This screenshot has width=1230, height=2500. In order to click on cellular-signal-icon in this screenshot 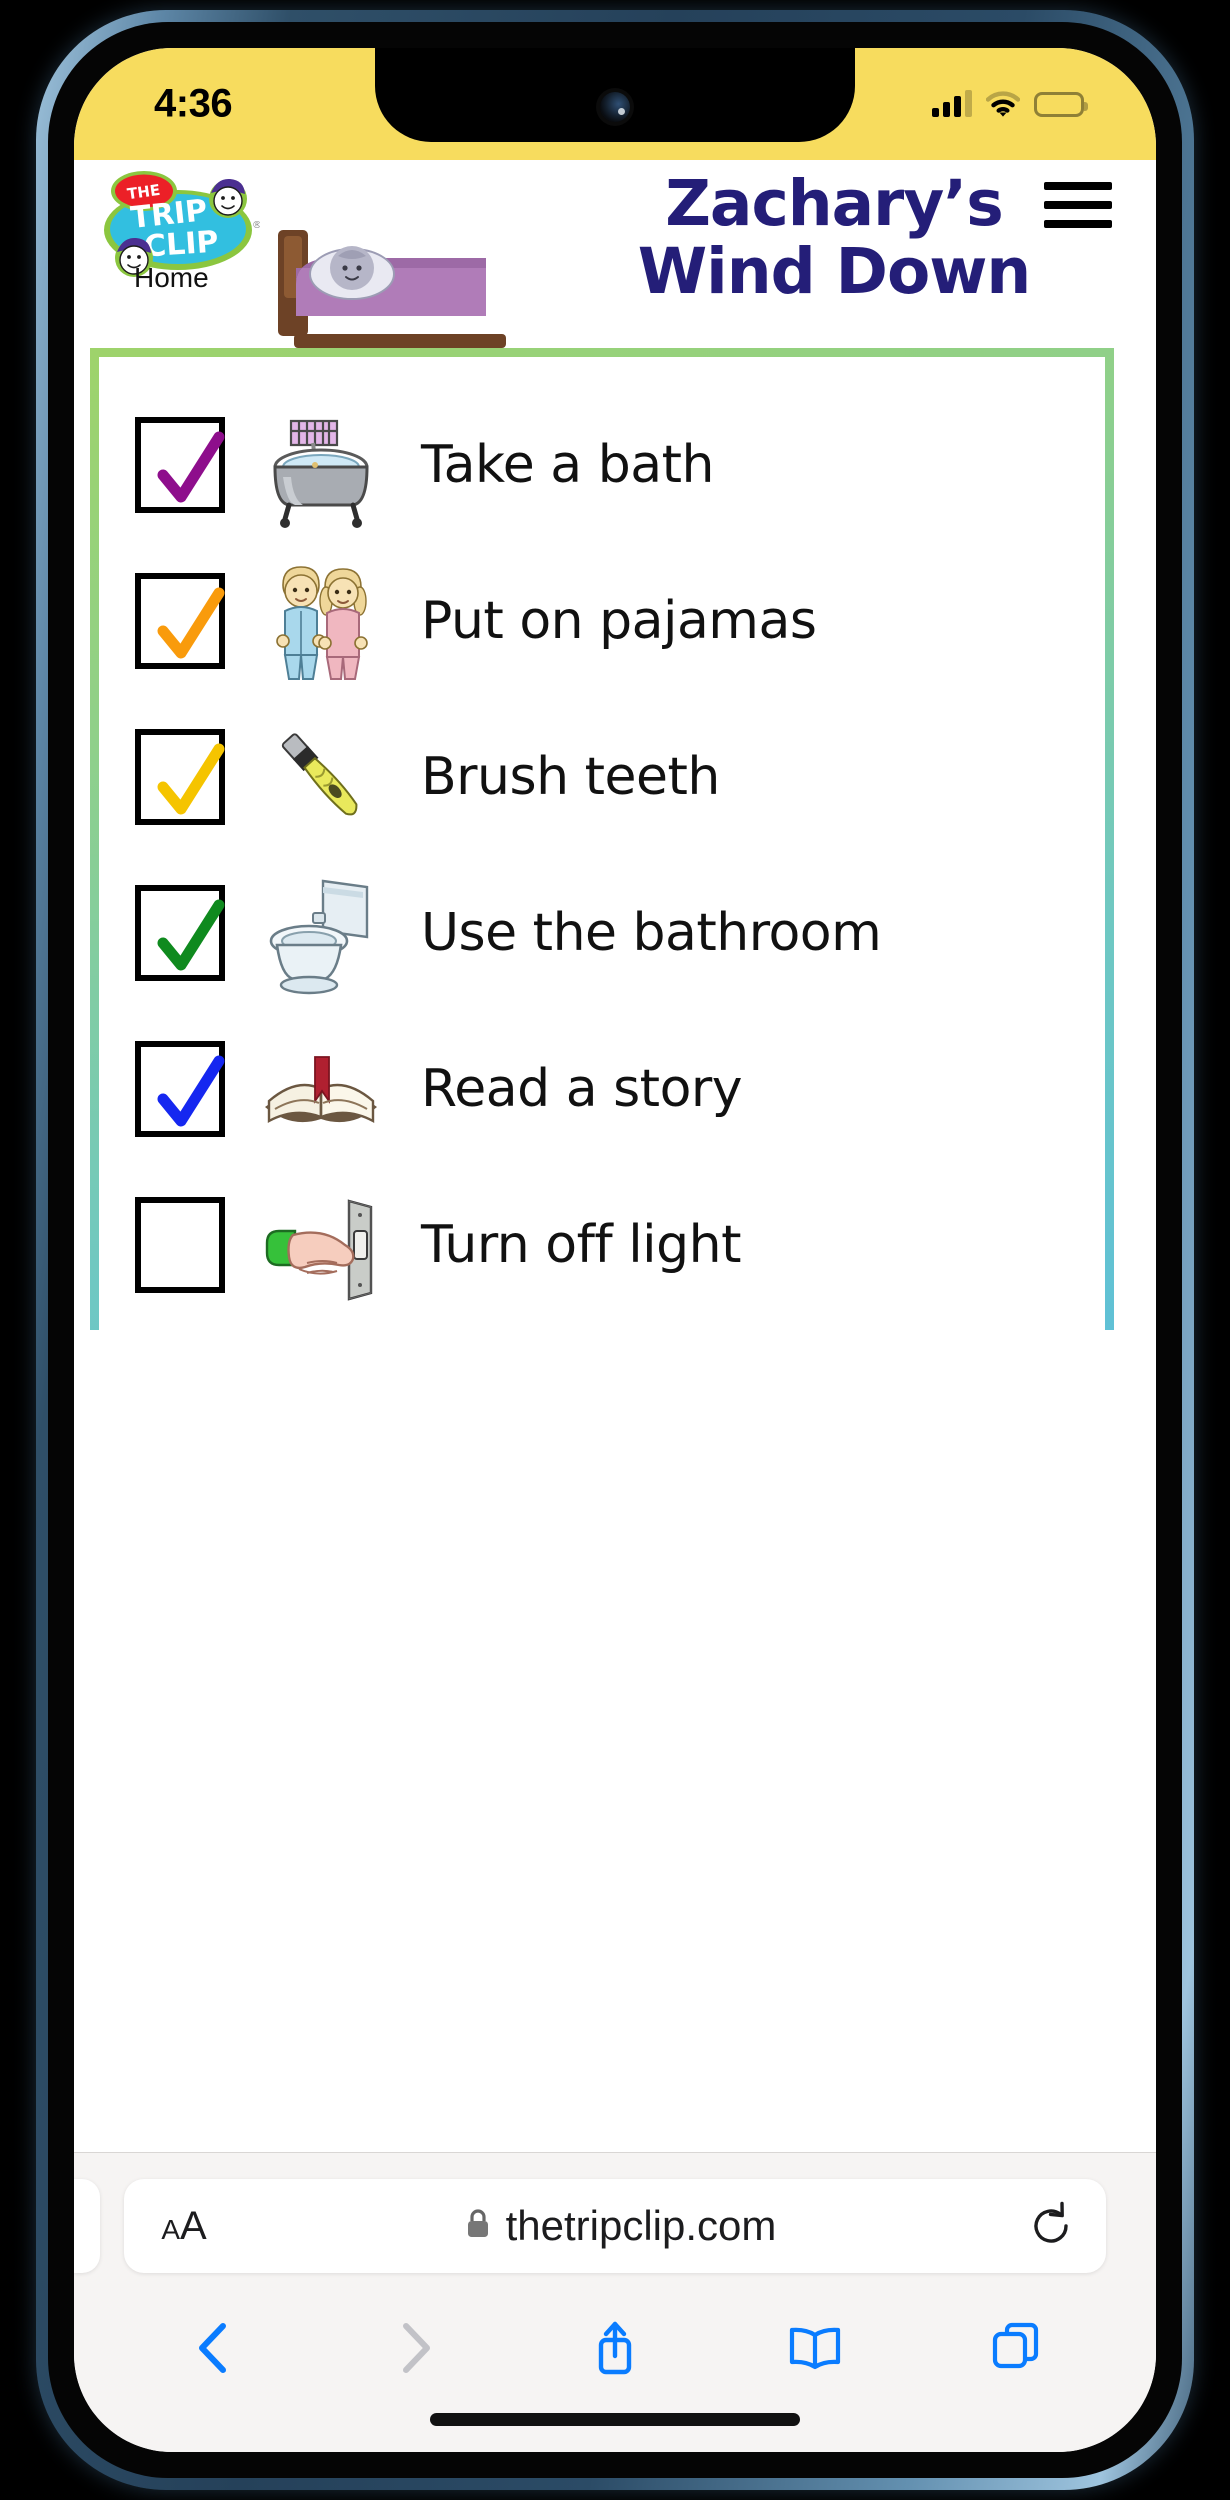, I will do `click(952, 103)`.